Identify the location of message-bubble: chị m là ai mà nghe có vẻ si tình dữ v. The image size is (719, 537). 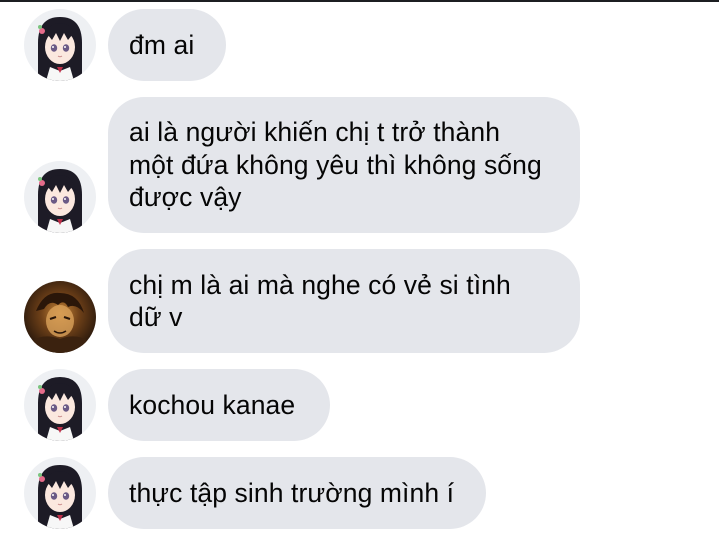
(344, 301).